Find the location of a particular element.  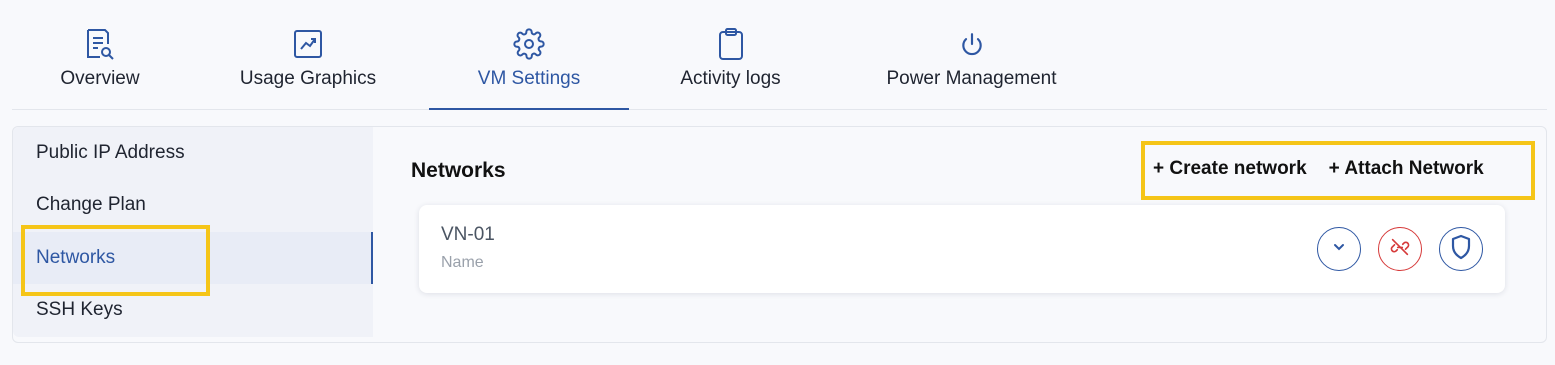

security-button is located at coordinates (1461, 249).